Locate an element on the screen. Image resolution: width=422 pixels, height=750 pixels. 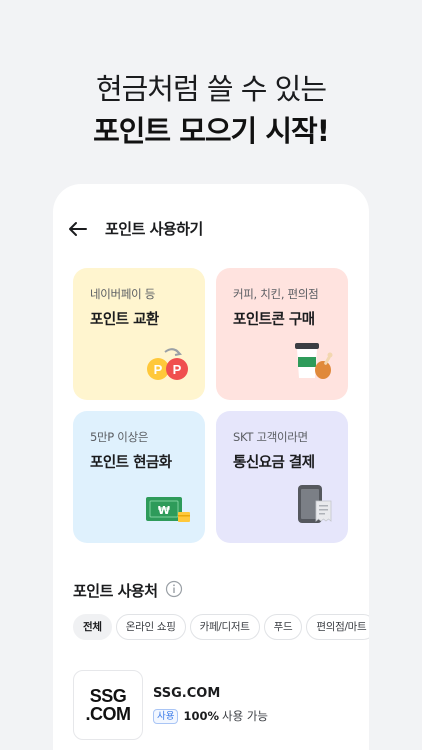
category-chips: 전체 온라인 쇼핑 카페/디저트 푸드 편의점/마트 is located at coordinates (221, 627).